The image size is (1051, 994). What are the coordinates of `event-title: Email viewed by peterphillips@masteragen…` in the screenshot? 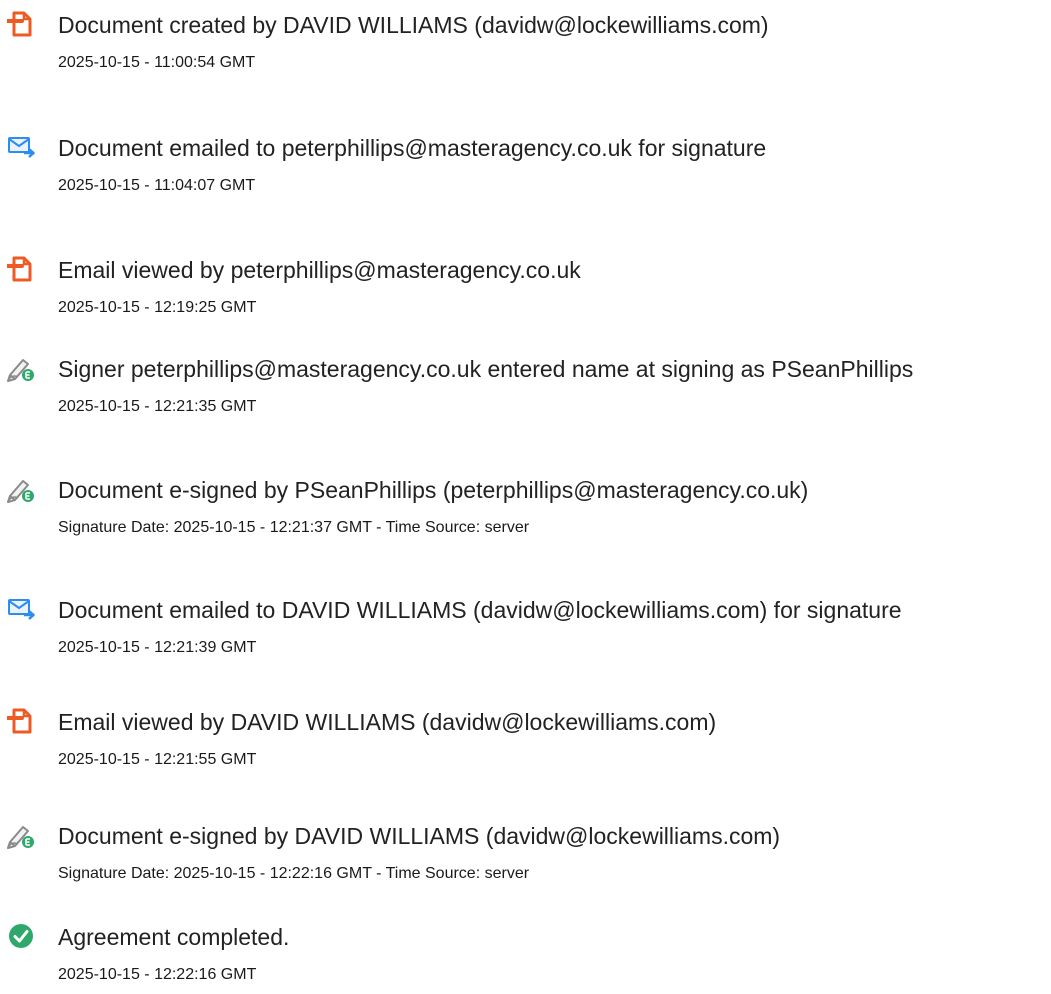 It's located at (319, 270).